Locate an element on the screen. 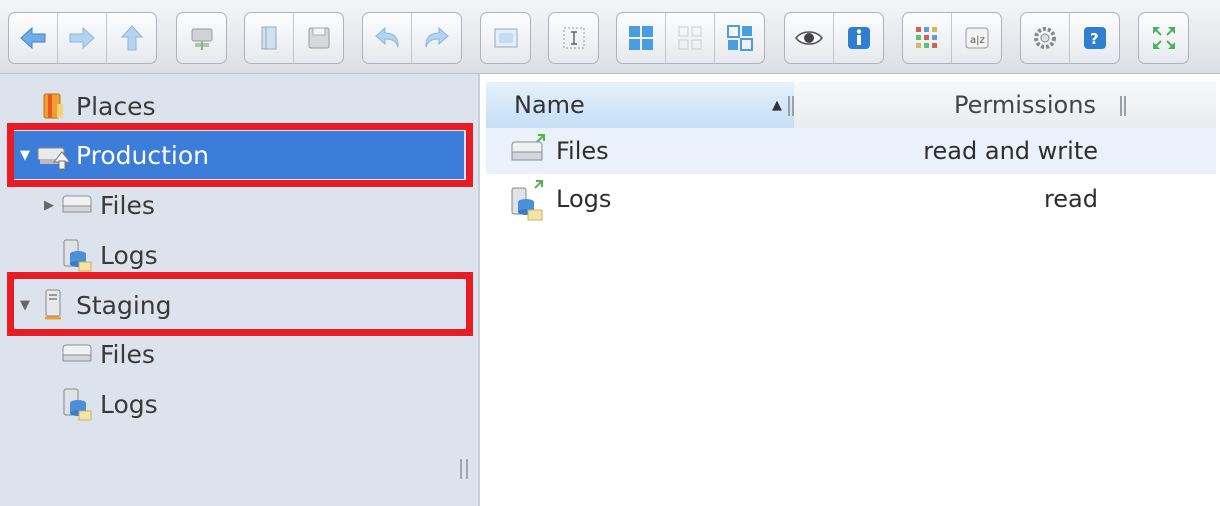 This screenshot has width=1220, height=506. rename-icon is located at coordinates (573, 38).